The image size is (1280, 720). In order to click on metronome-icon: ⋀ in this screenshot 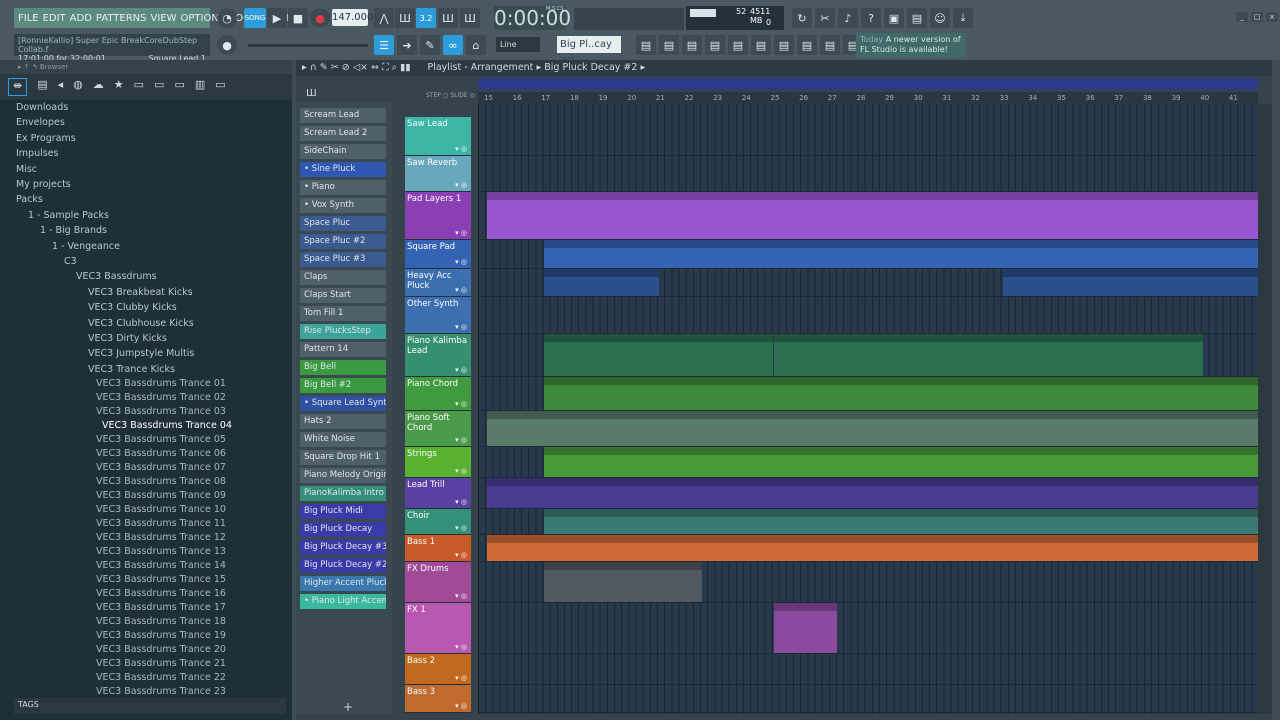, I will do `click(384, 18)`.